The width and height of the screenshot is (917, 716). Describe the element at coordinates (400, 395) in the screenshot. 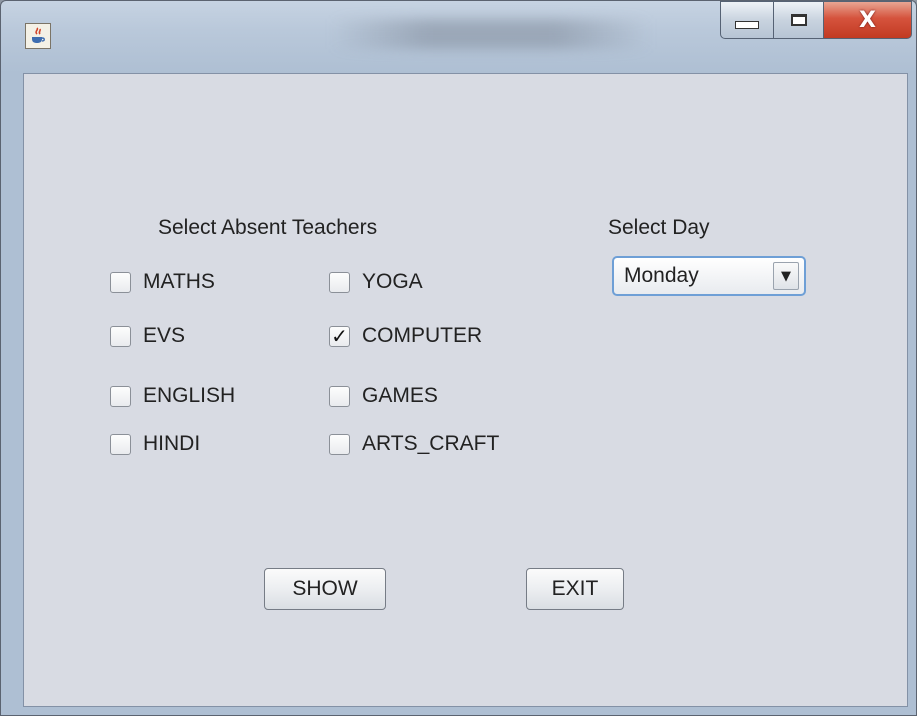

I see `checkbox-label: GAMES` at that location.